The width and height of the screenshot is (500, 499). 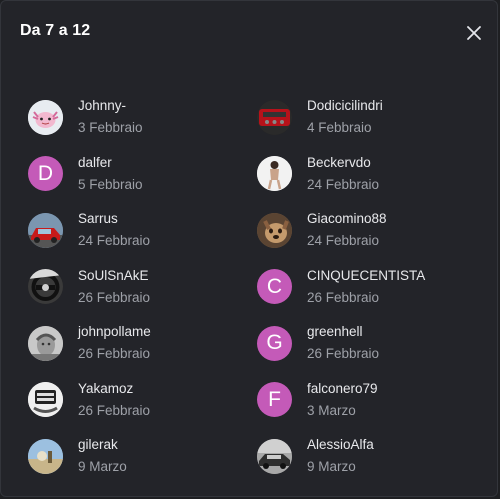 What do you see at coordinates (339, 162) in the screenshot?
I see `member-name: Beckervdo` at bounding box center [339, 162].